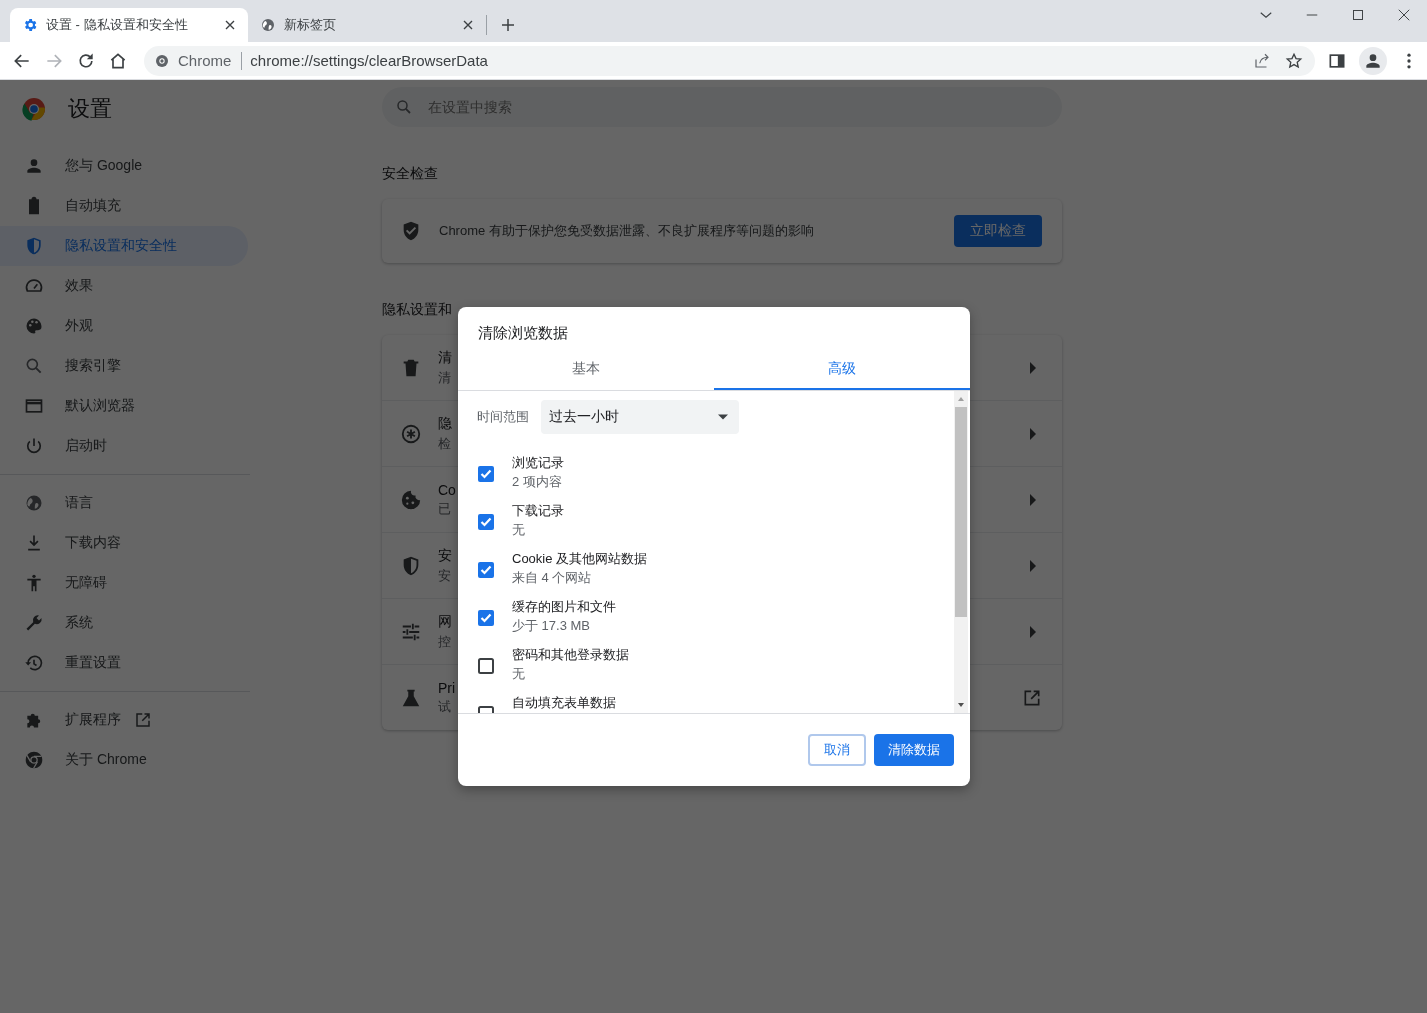  What do you see at coordinates (564, 702) in the screenshot?
I see `option-title: 自动填充表单数据` at bounding box center [564, 702].